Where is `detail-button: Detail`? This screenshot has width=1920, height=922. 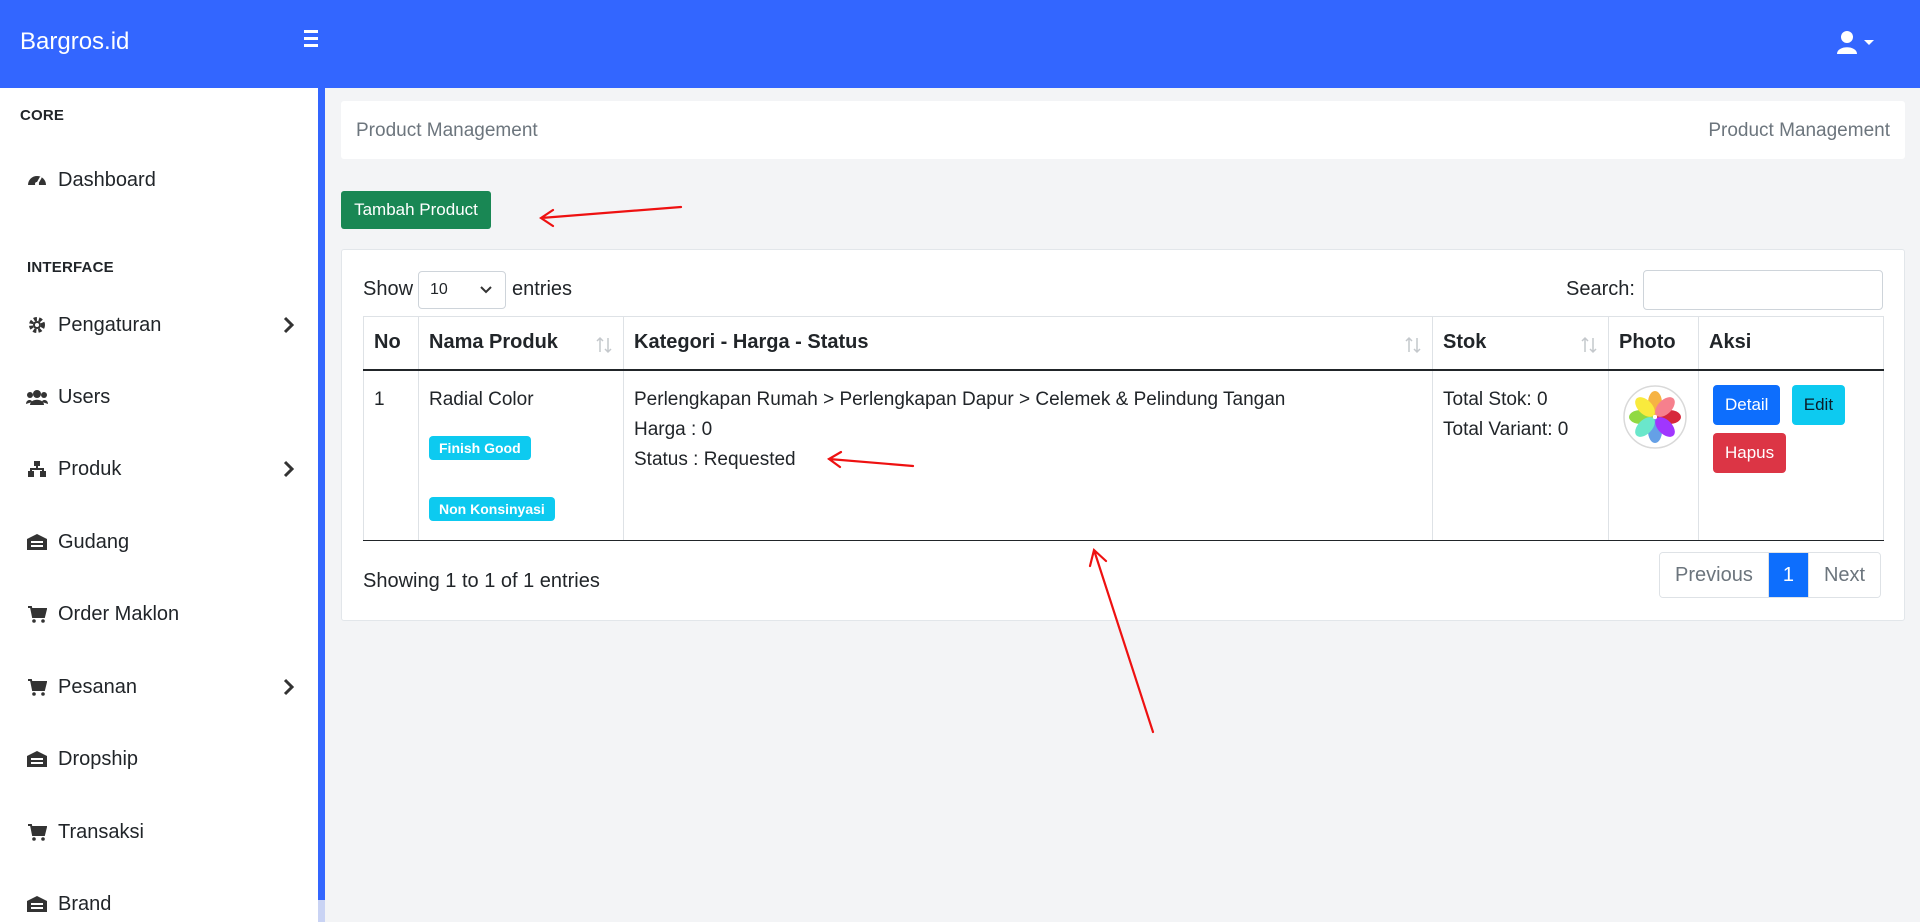
detail-button: Detail is located at coordinates (1747, 404).